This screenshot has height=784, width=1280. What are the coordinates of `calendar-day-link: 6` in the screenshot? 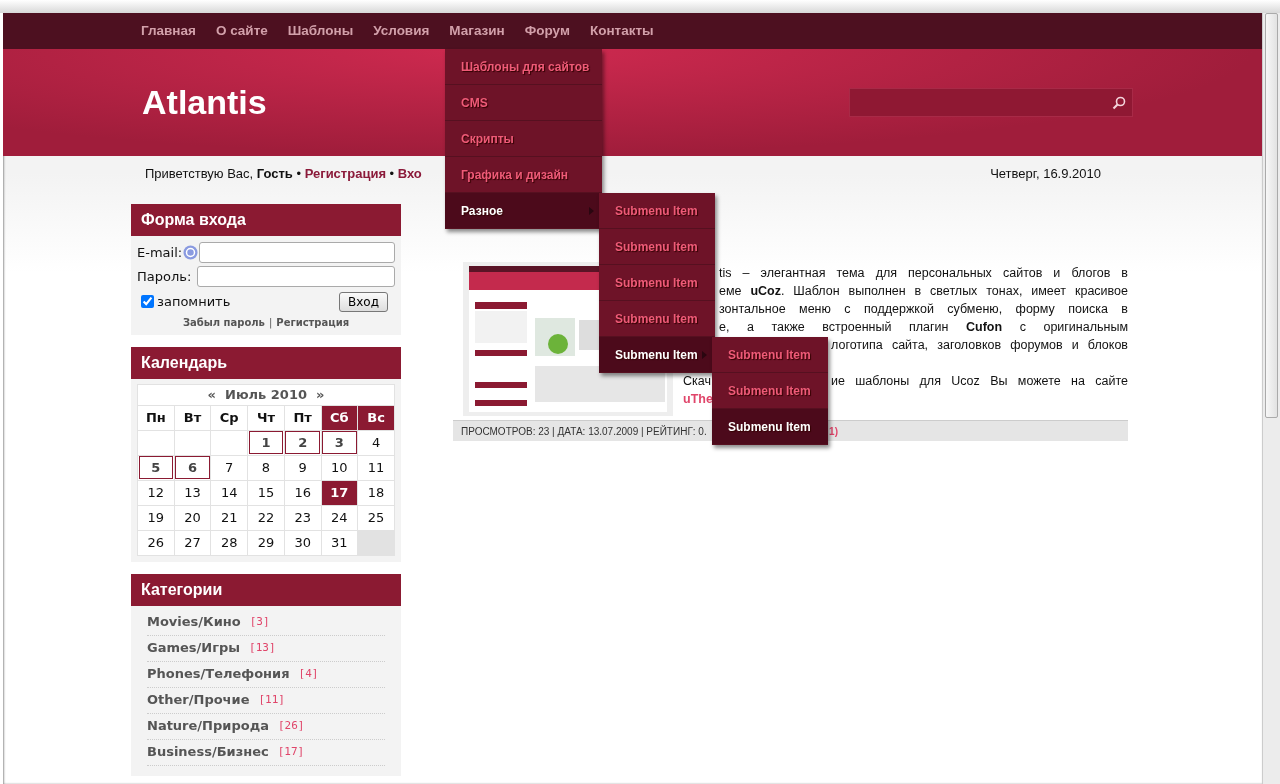 It's located at (192, 467).